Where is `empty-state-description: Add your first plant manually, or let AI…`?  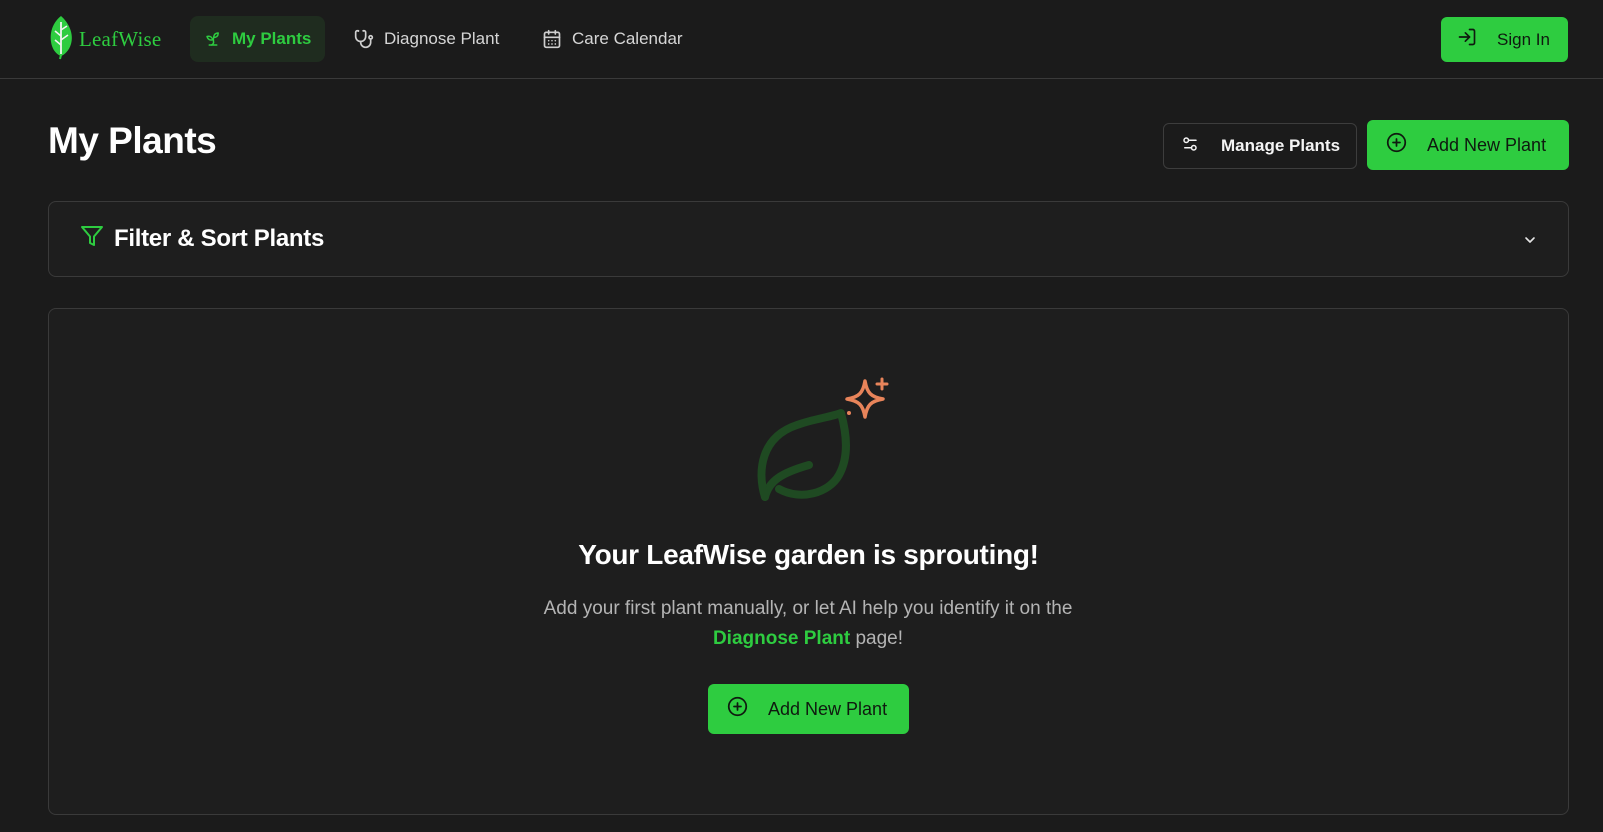
empty-state-description: Add your first plant manually, or let AI… is located at coordinates (808, 624).